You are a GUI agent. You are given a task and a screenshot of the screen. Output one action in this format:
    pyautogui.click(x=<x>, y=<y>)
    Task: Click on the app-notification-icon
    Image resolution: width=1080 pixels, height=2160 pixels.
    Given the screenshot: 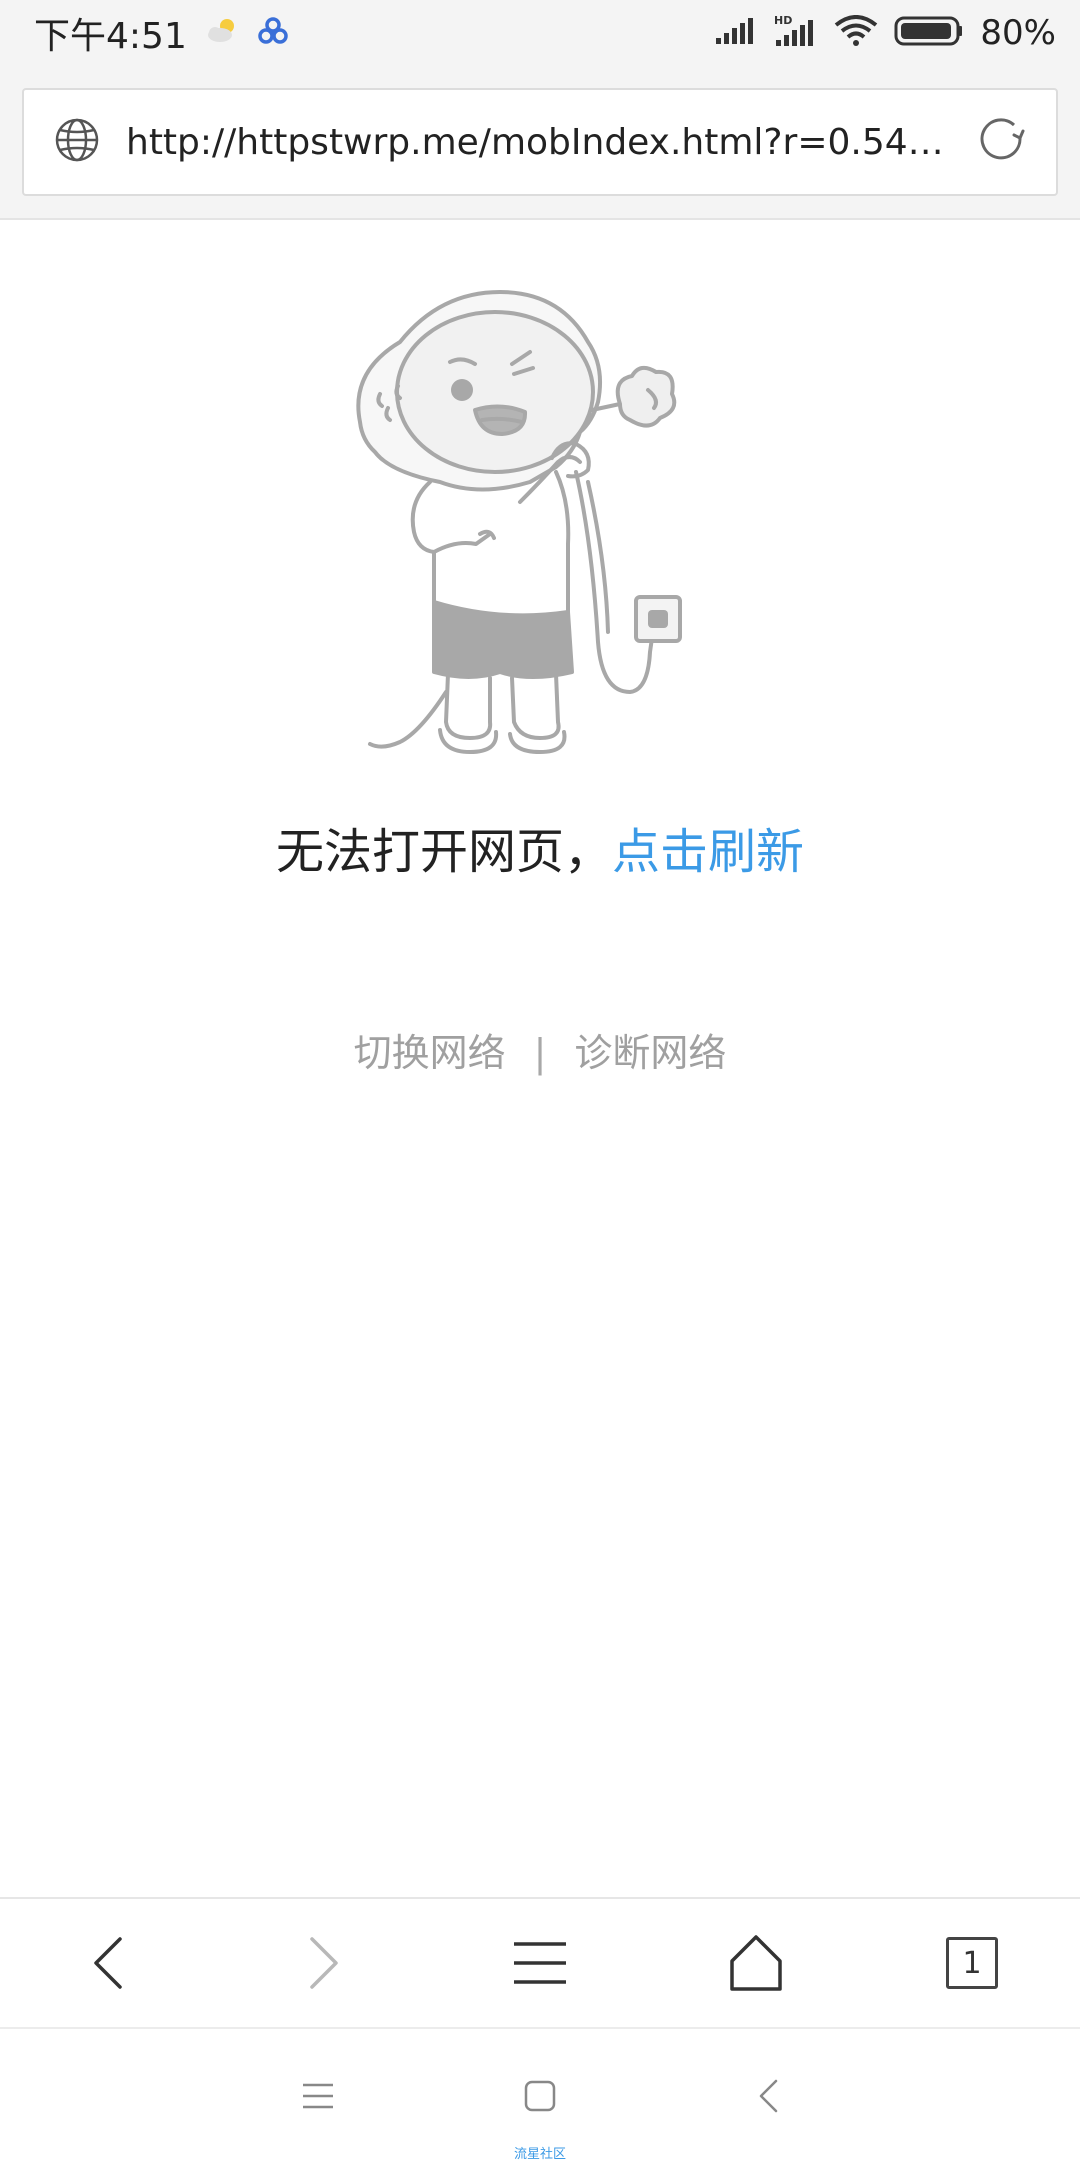 What is the action you would take?
    pyautogui.click(x=273, y=33)
    